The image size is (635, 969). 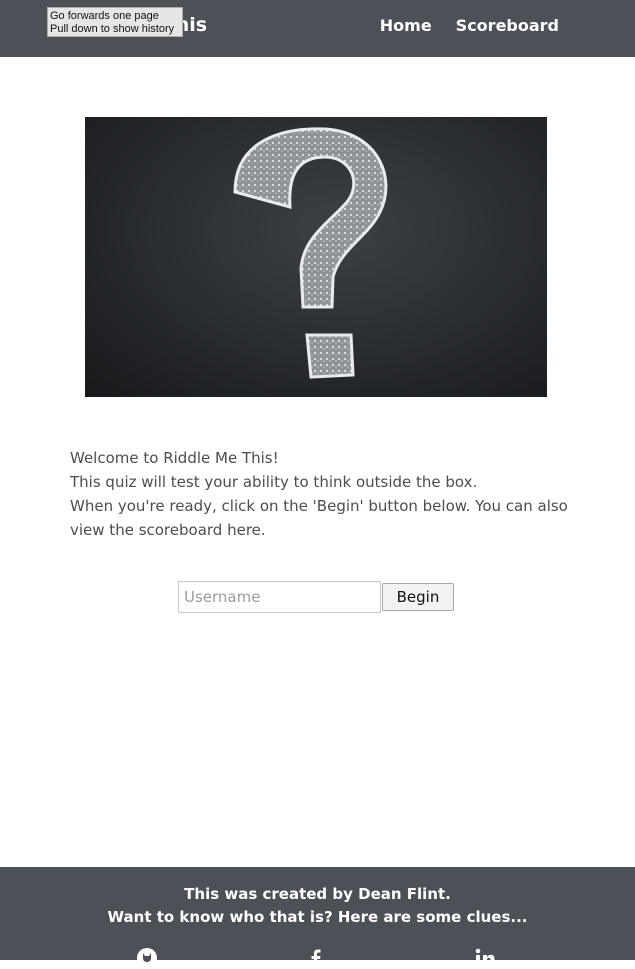 I want to click on footer-credit: This was created by Dean Flint., so click(x=317, y=894).